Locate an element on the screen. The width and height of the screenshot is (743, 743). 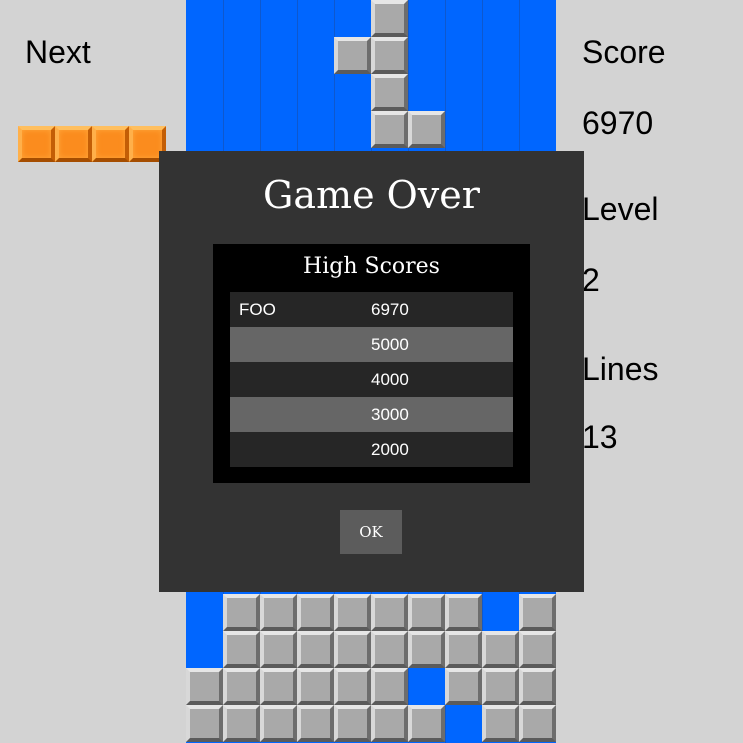
ok-button: OK is located at coordinates (371, 532).